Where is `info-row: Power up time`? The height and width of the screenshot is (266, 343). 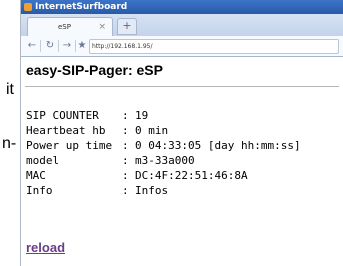 info-row: Power up time is located at coordinates (69, 145).